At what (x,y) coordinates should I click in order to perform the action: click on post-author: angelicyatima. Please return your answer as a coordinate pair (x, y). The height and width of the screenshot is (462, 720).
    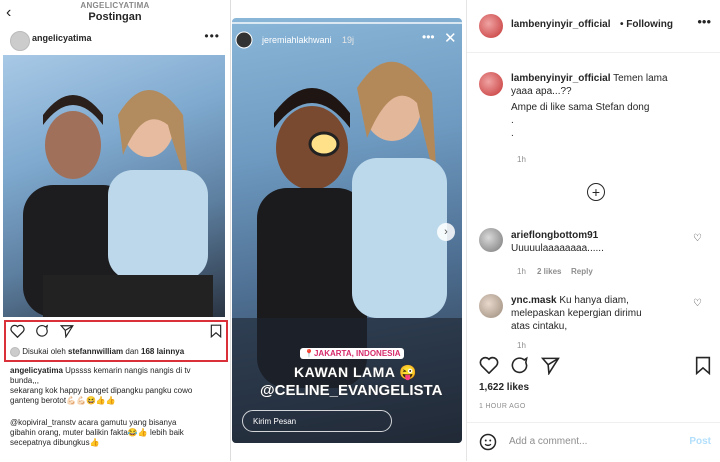
    Looking at the image, I should click on (62, 38).